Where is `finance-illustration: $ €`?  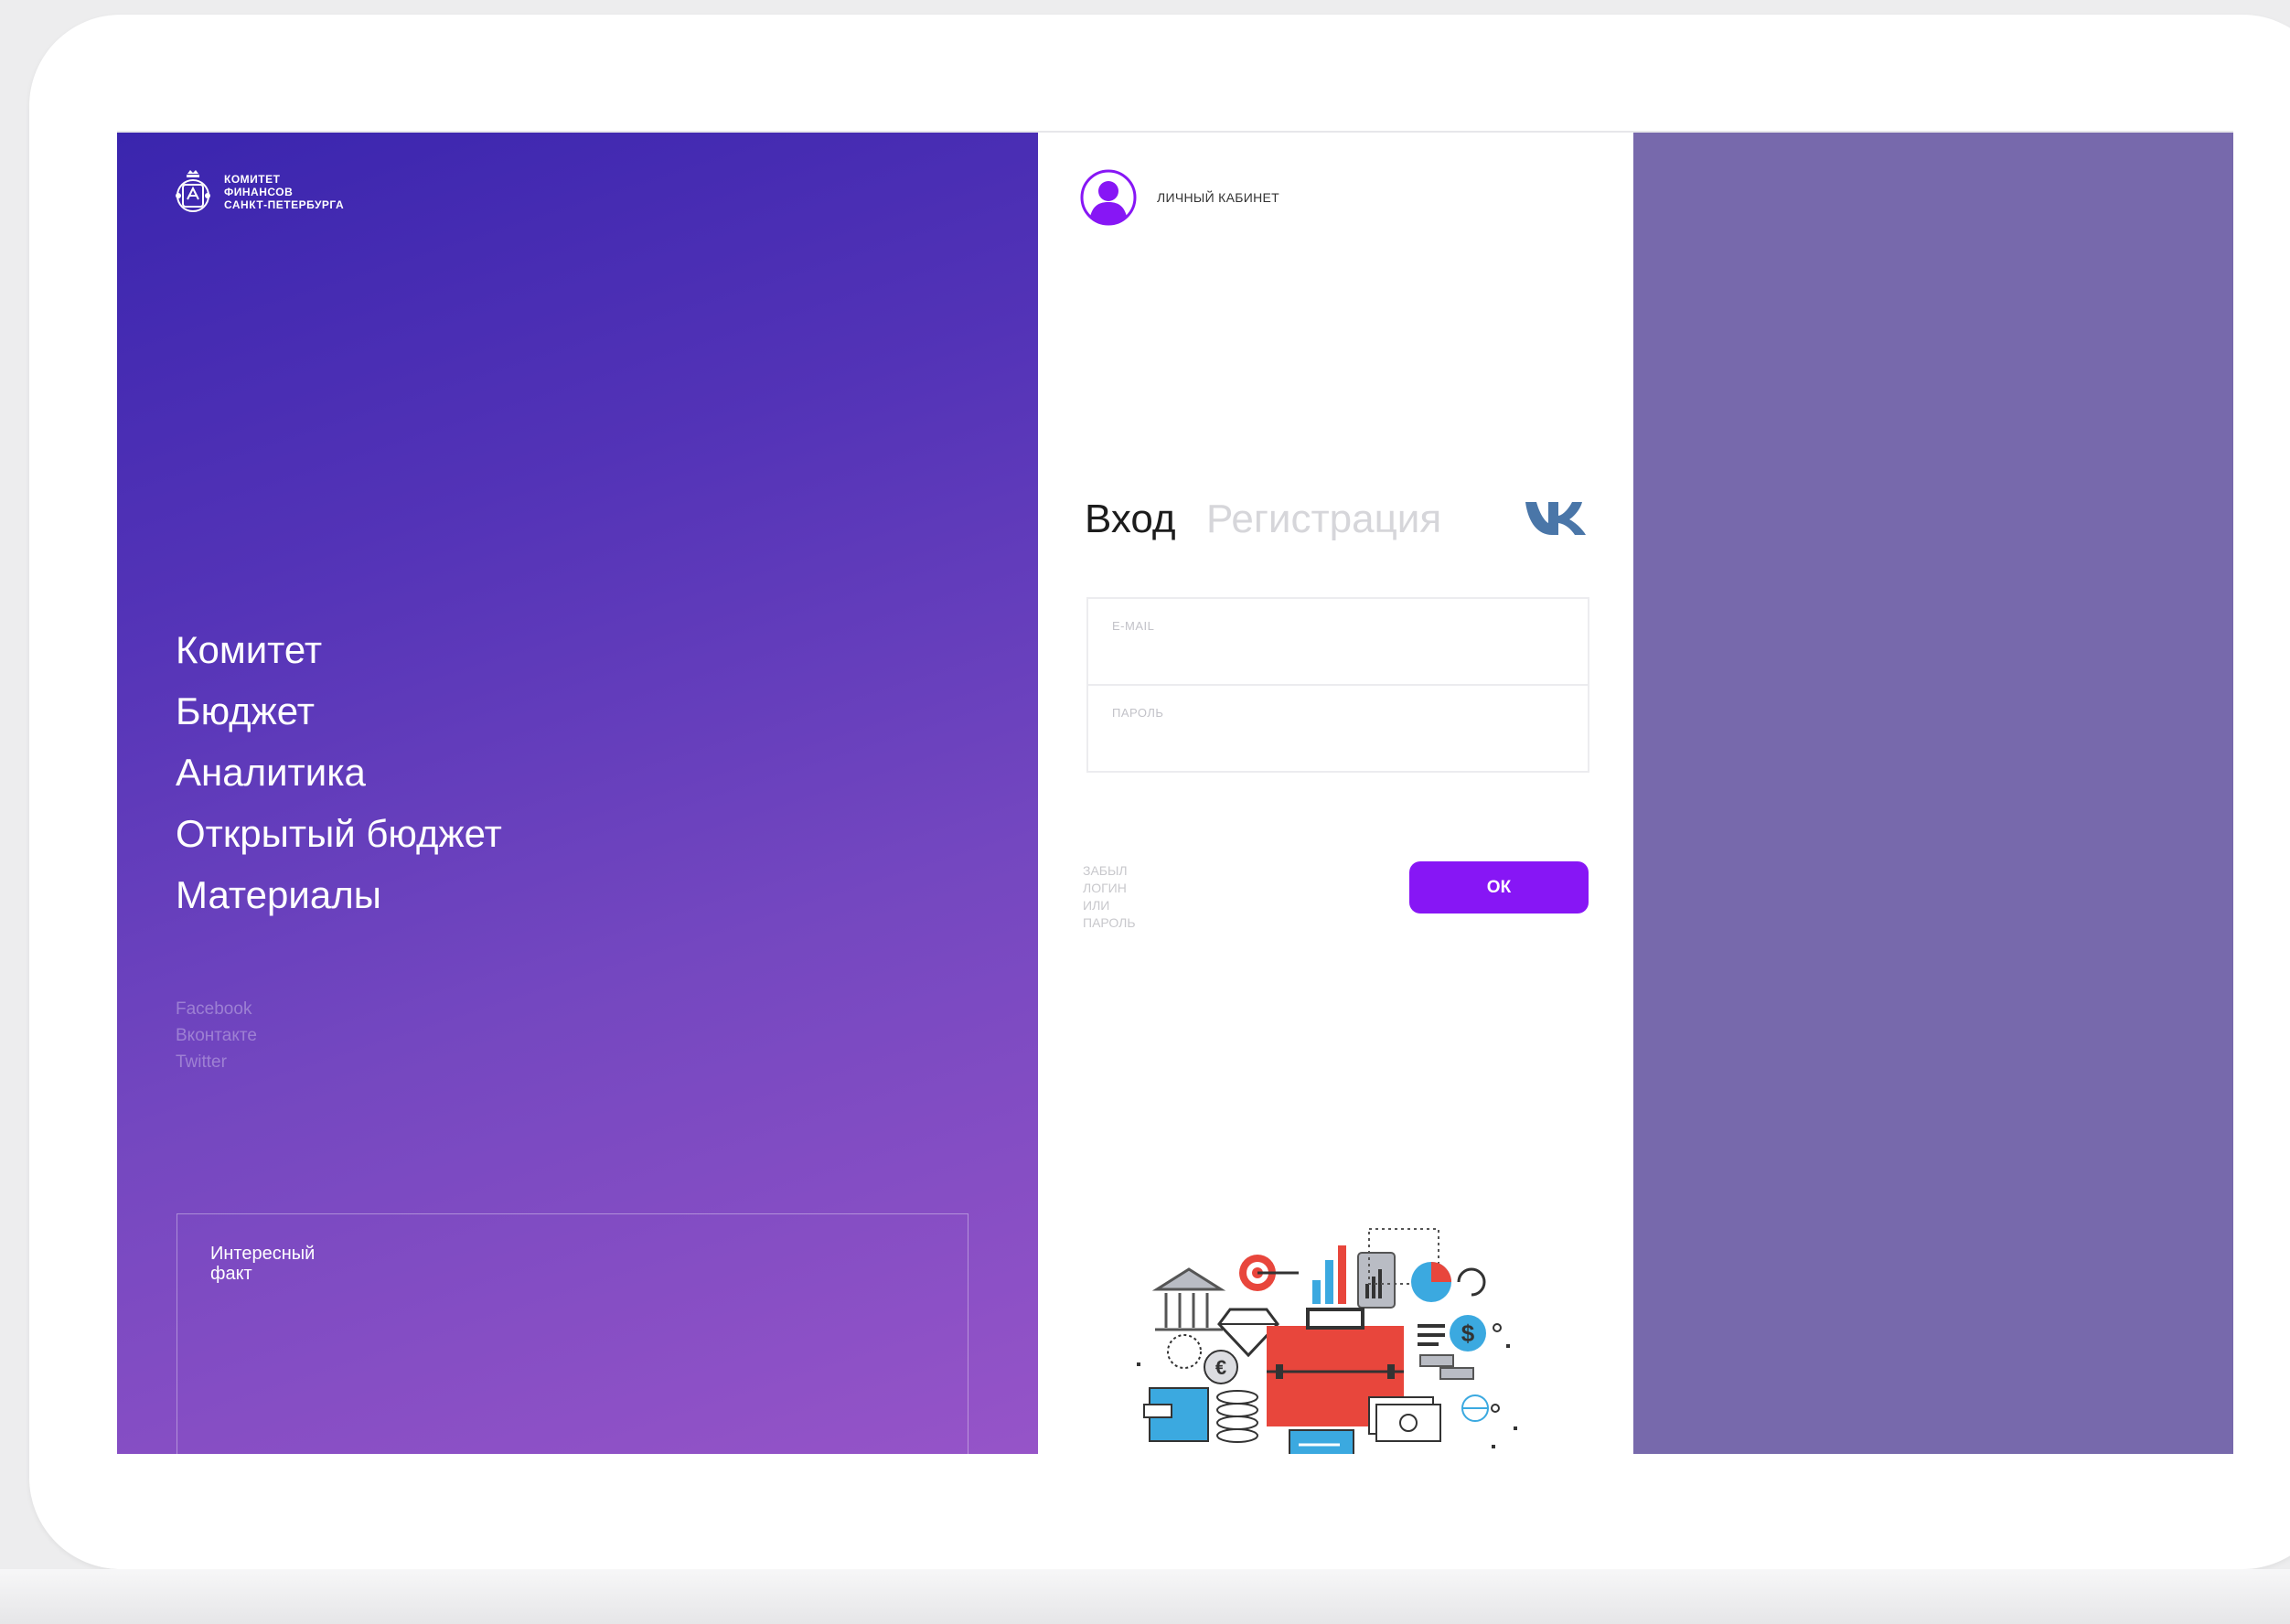
finance-illustration: $ € is located at coordinates (1327, 1341).